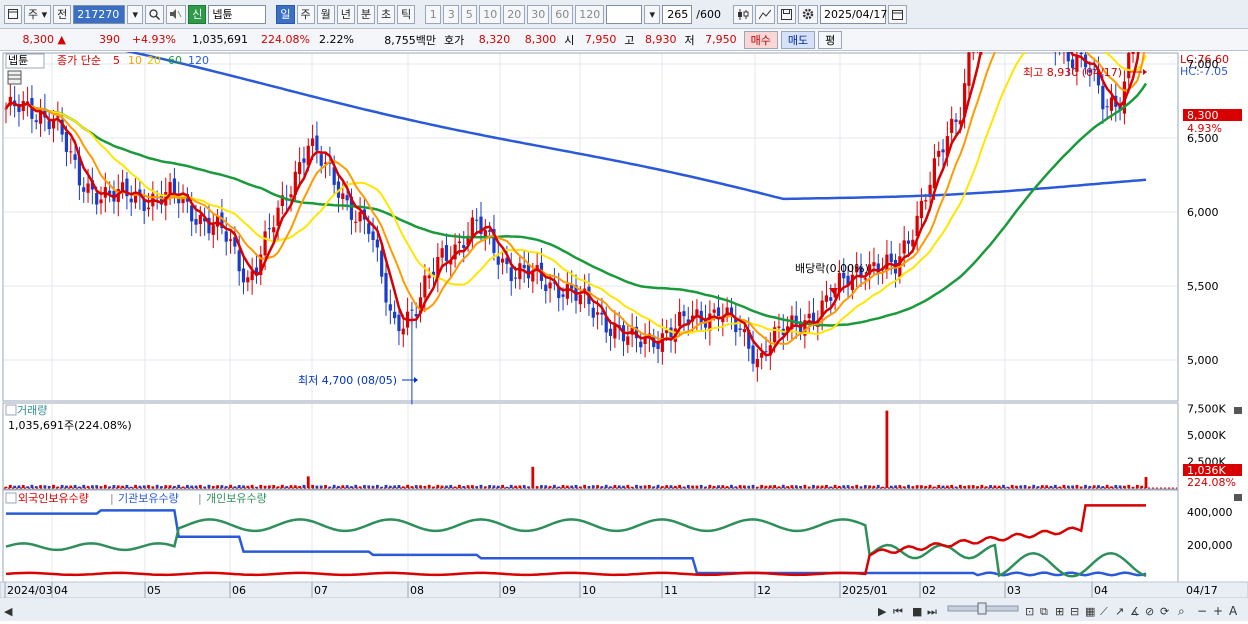  I want to click on high-price: 8,930, so click(660, 39).